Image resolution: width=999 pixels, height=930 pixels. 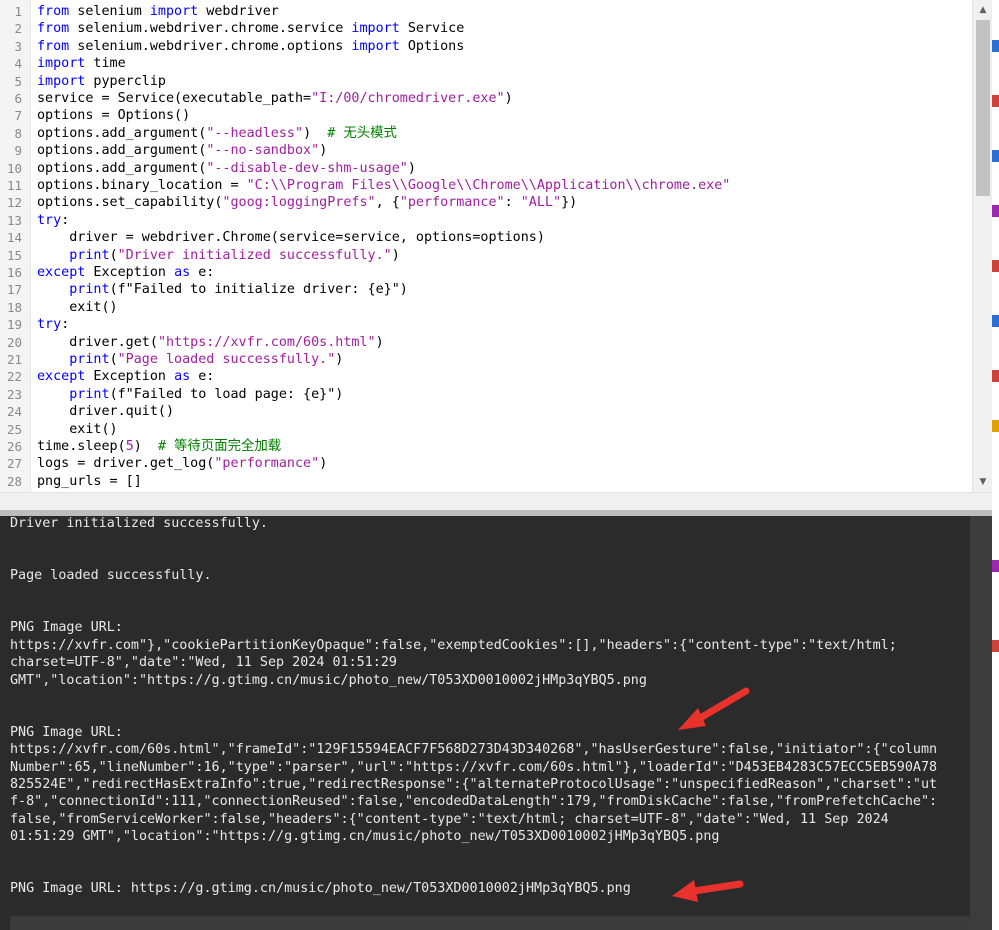 I want to click on code-token: Service, so click(x=432, y=29).